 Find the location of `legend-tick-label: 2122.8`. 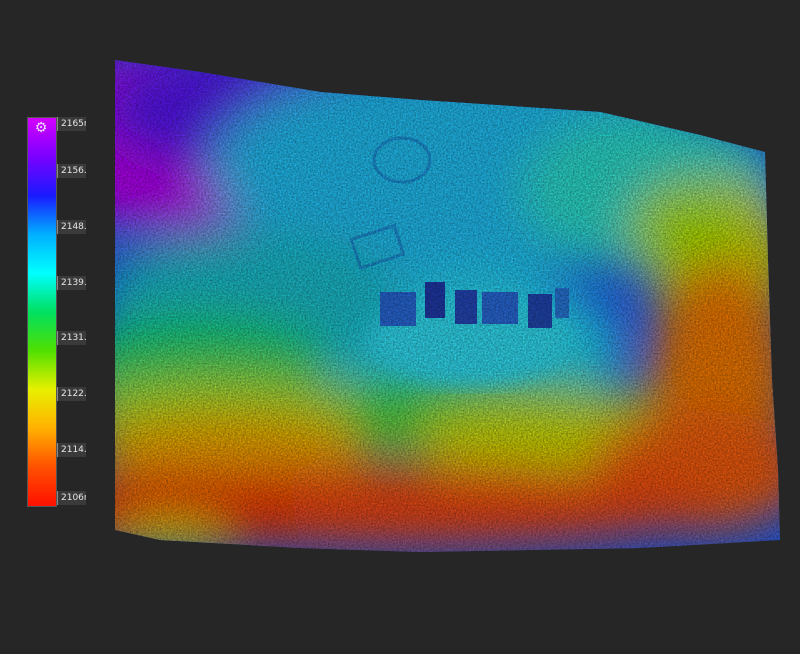

legend-tick-label: 2122.8 is located at coordinates (71, 394).